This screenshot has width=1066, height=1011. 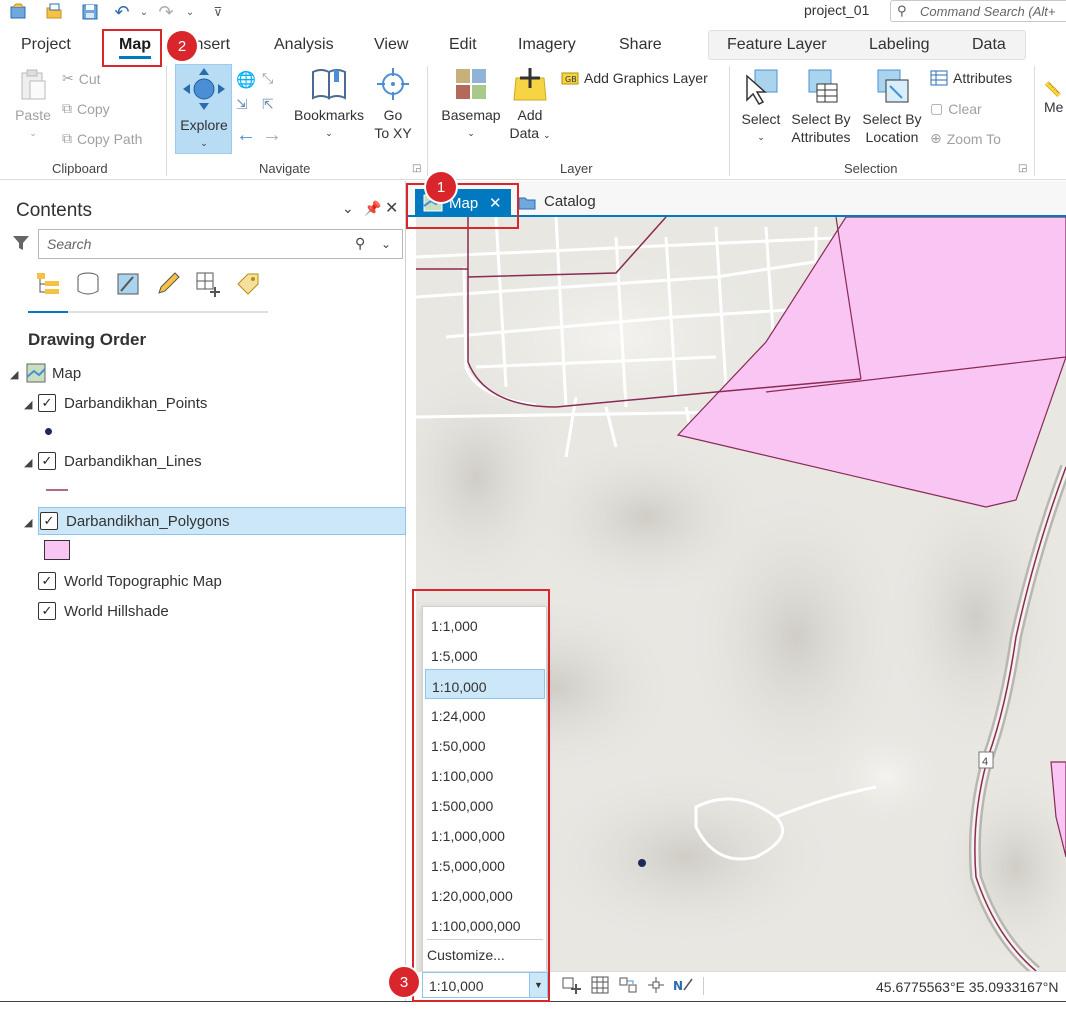 What do you see at coordinates (28, 462) in the screenshot?
I see `collapse-lines-icon: ◢` at bounding box center [28, 462].